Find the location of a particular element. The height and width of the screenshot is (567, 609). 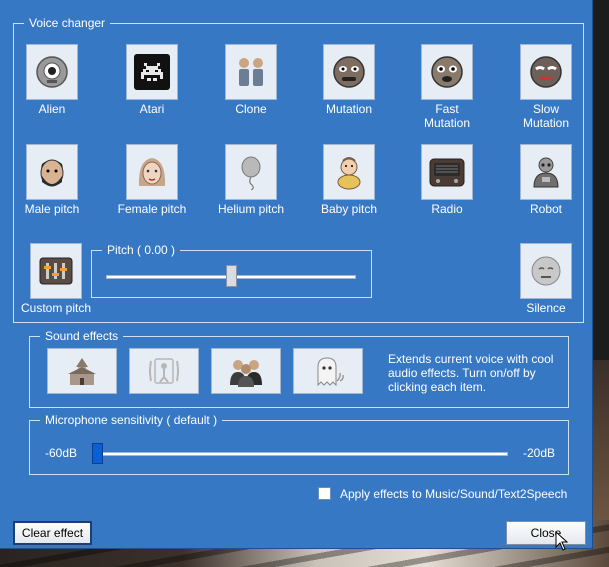

effect-female-pitch: Female pitch is located at coordinates (152, 192).